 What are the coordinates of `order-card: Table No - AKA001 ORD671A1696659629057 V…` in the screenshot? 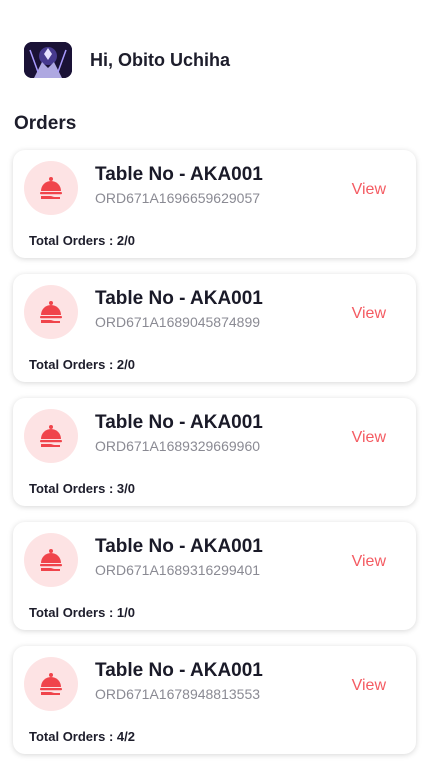 It's located at (214, 204).